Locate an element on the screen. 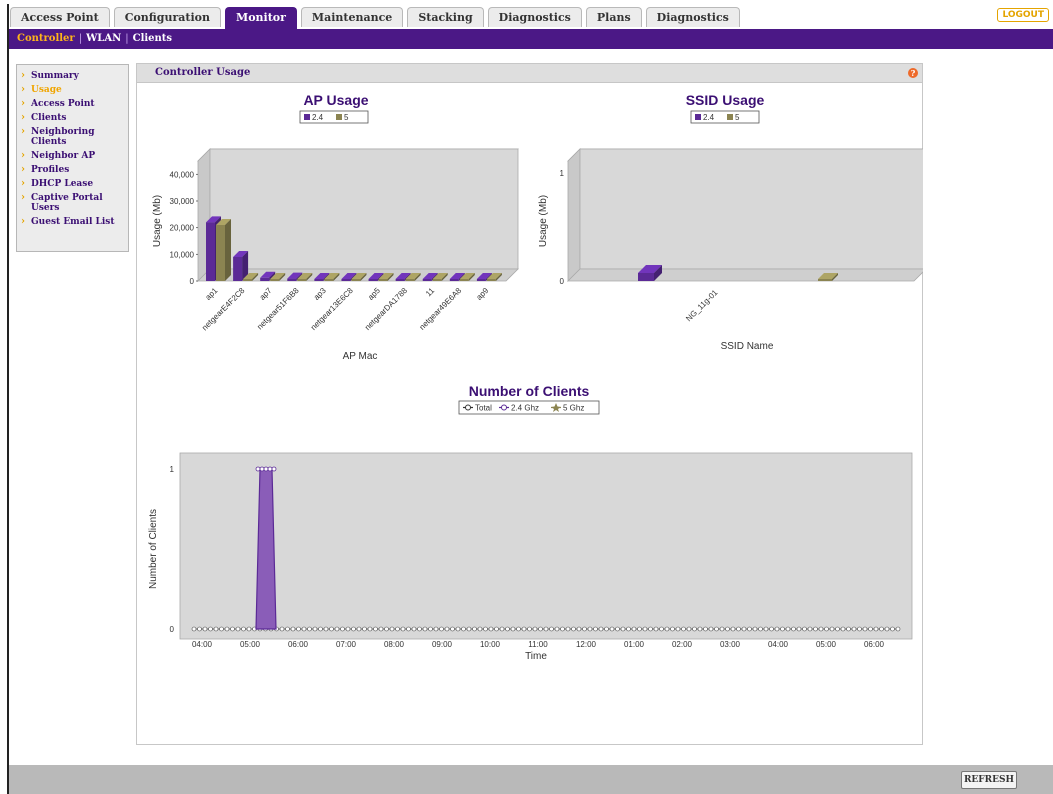  subnav-wlan: WLAN is located at coordinates (103, 38).